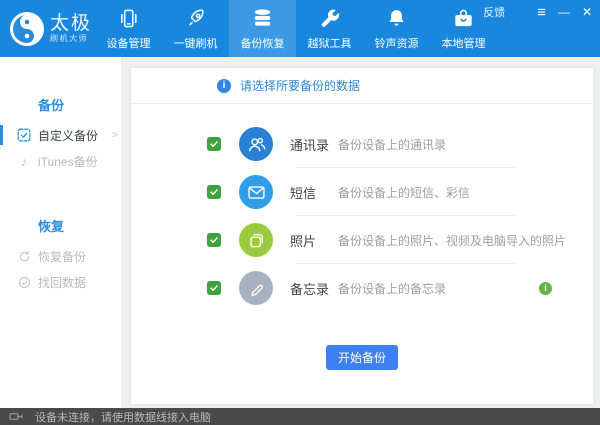  What do you see at coordinates (214, 144) in the screenshot?
I see `contacts-checkbox` at bounding box center [214, 144].